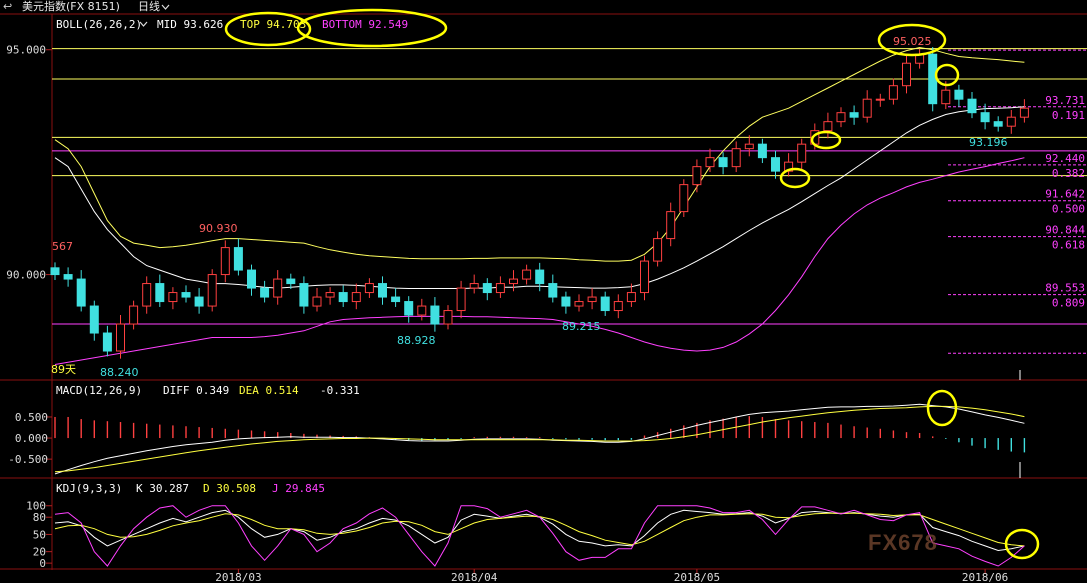 This screenshot has width=1087, height=583. What do you see at coordinates (119, 372) in the screenshot?
I see `price-annotation: 88.240` at bounding box center [119, 372].